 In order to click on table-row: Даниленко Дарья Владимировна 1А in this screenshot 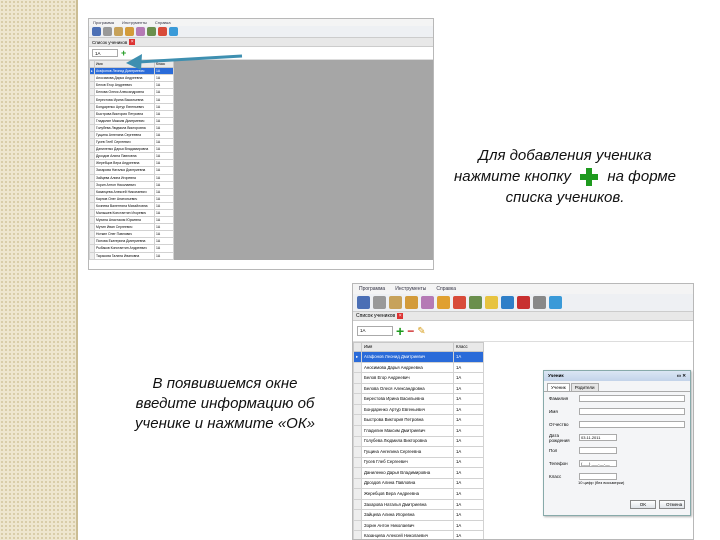, I will do `click(131, 149)`.